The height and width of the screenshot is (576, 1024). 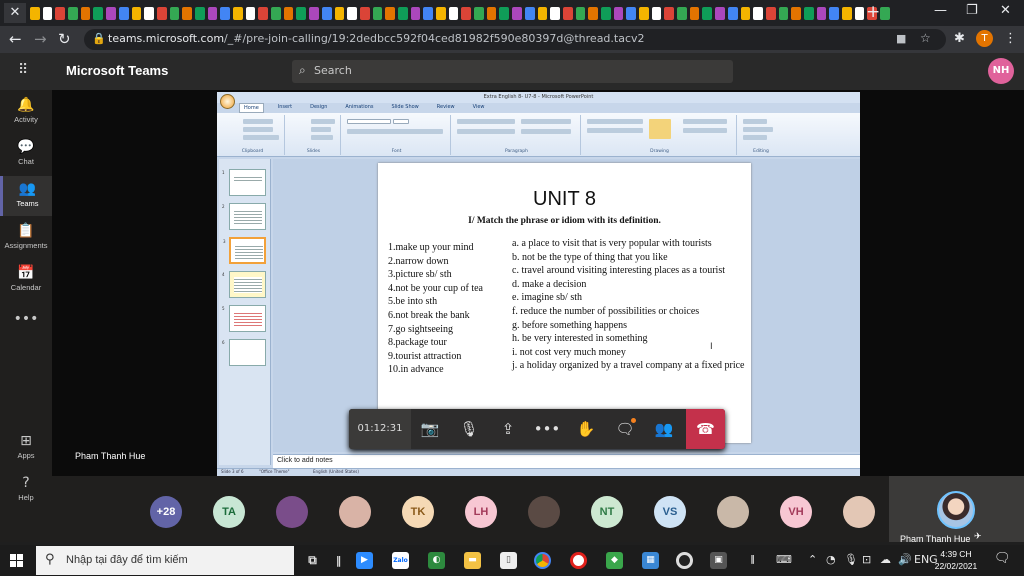 I want to click on ppt-tab-home: Home, so click(x=251, y=108).